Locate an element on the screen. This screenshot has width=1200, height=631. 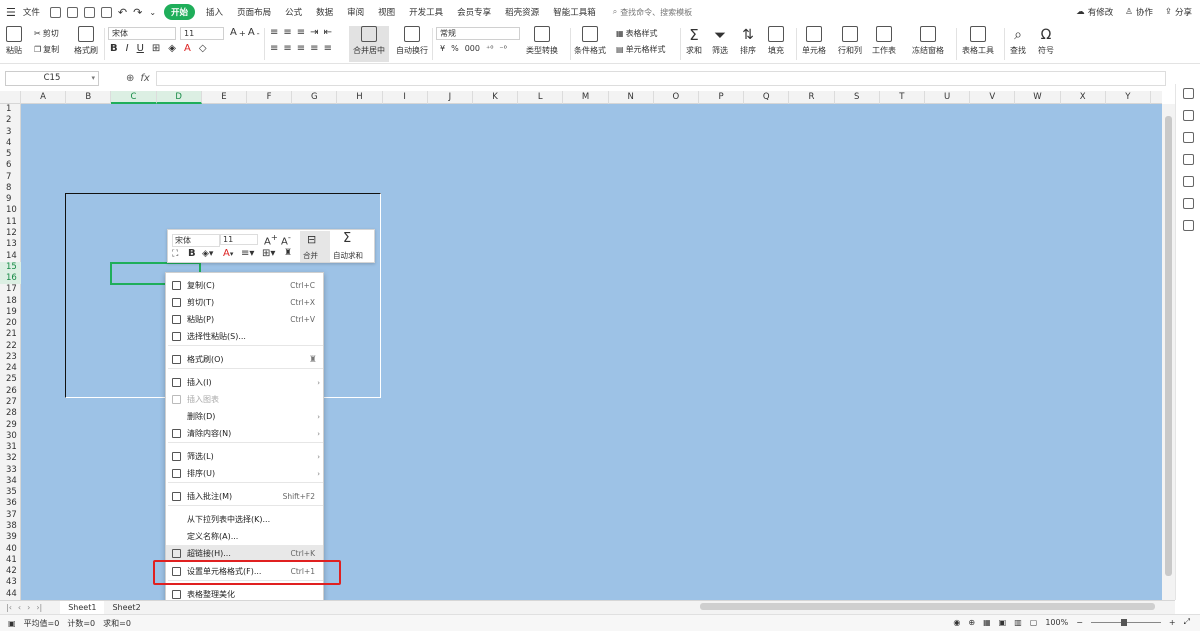
row-header-4: 4 is located at coordinates (10, 143).